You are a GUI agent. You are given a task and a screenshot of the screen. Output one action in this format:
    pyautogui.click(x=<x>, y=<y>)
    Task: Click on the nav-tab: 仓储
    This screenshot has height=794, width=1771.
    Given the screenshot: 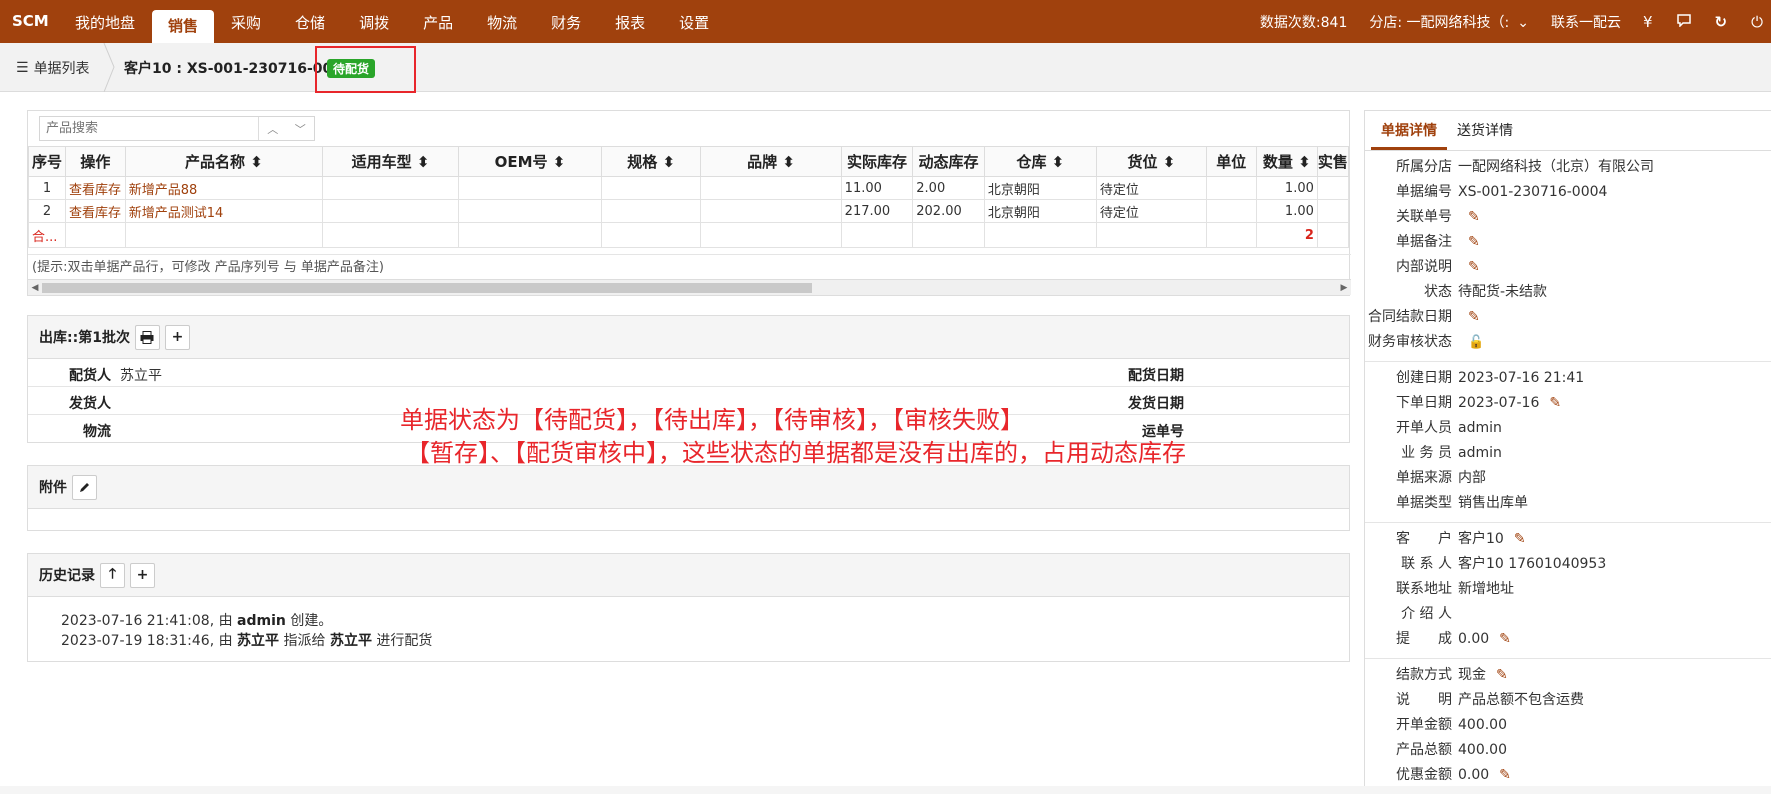 What is the action you would take?
    pyautogui.click(x=310, y=21)
    